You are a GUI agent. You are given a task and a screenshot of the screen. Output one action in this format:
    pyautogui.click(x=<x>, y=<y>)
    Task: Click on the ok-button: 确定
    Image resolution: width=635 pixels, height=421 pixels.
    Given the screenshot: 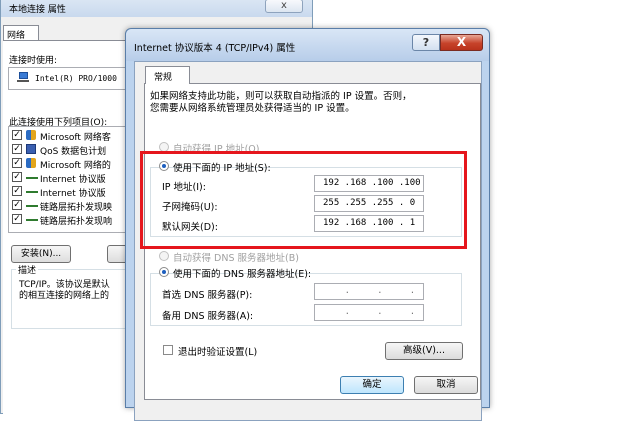 What is the action you would take?
    pyautogui.click(x=372, y=385)
    